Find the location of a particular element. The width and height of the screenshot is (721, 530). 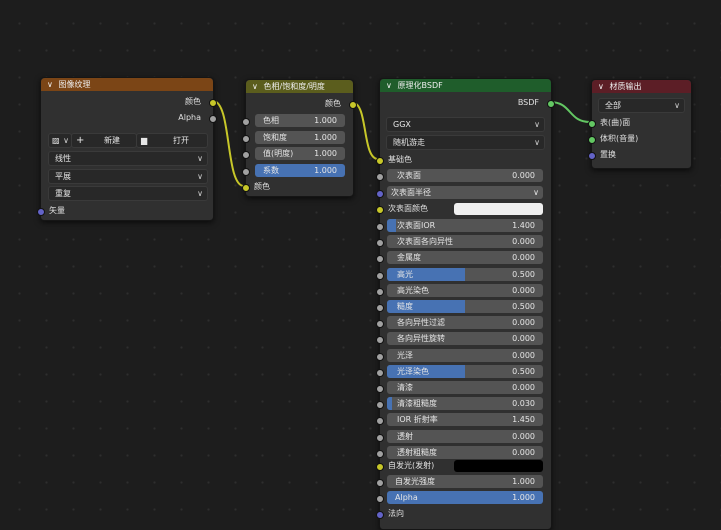

new-image-button: + 新建 is located at coordinates (104, 140).